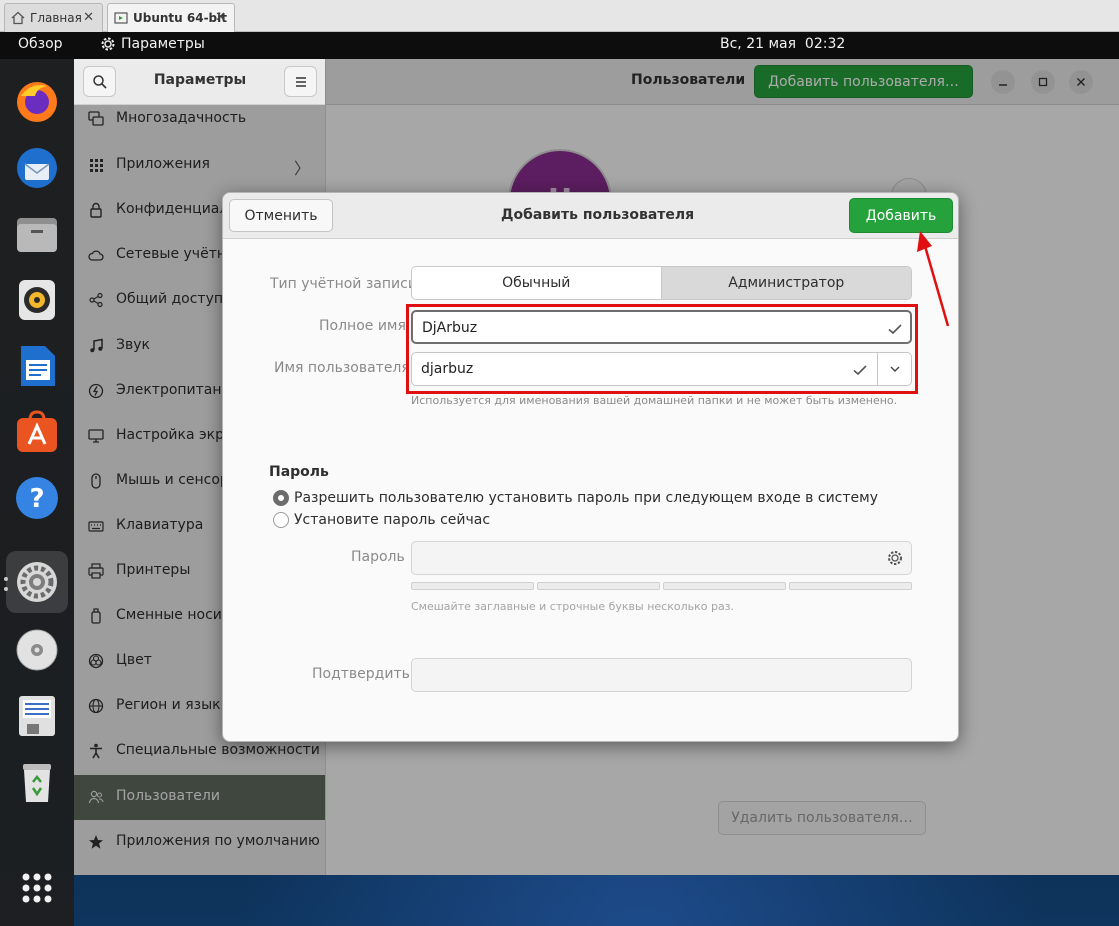 The image size is (1119, 926). I want to click on password-heading: Пароль, so click(299, 472).